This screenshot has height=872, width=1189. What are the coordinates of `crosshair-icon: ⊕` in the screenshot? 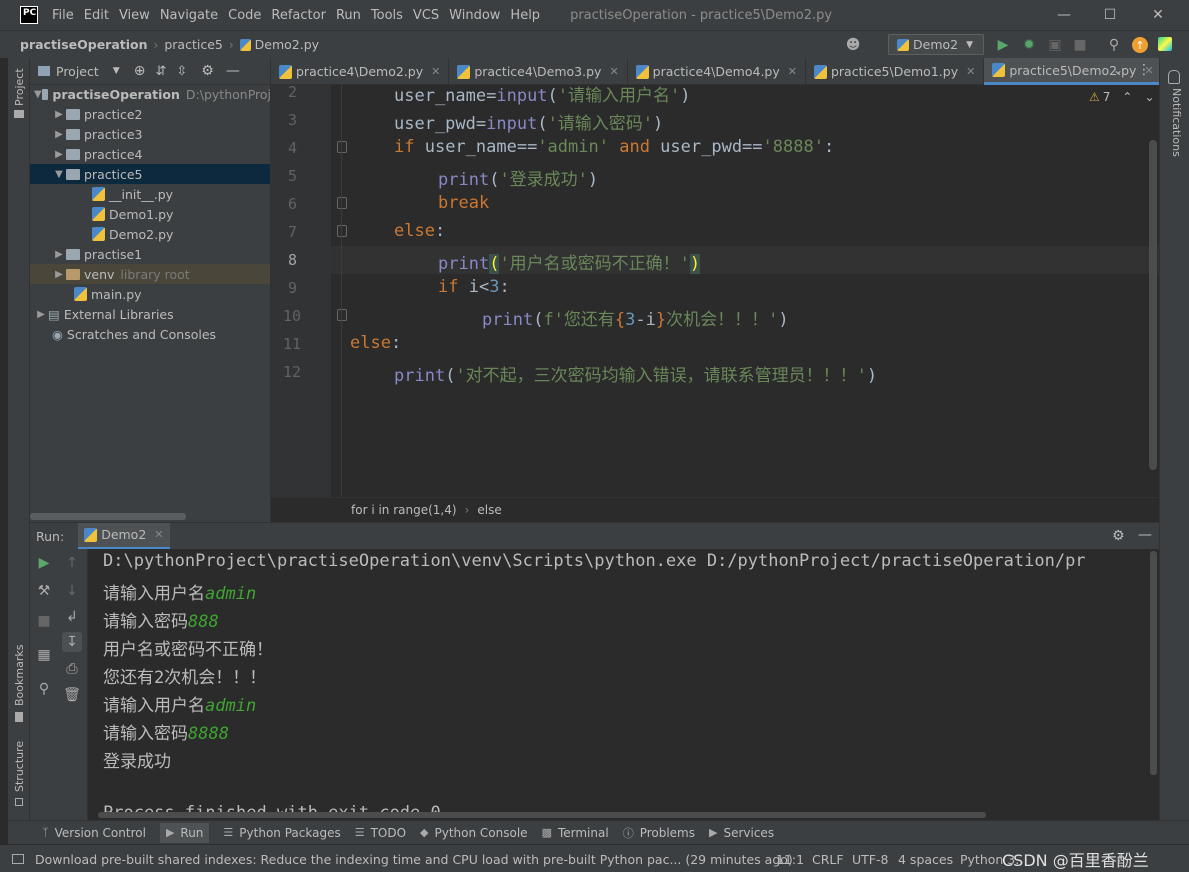 It's located at (140, 71).